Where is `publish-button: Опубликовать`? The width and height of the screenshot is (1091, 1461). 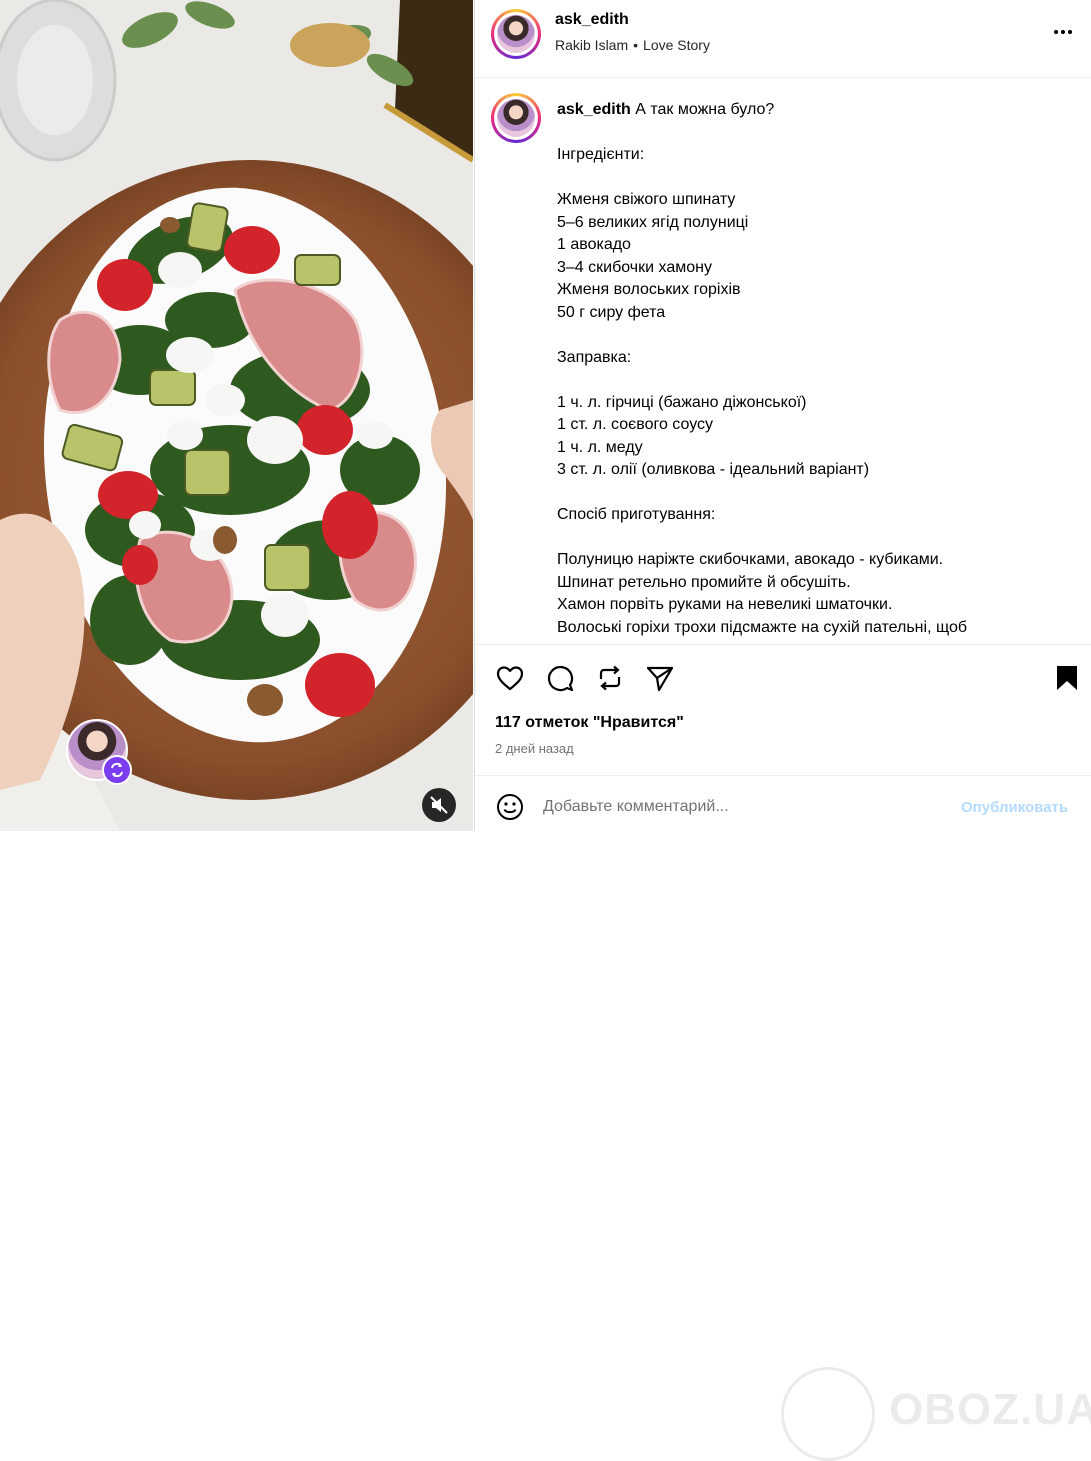
publish-button: Опубликовать is located at coordinates (1014, 807).